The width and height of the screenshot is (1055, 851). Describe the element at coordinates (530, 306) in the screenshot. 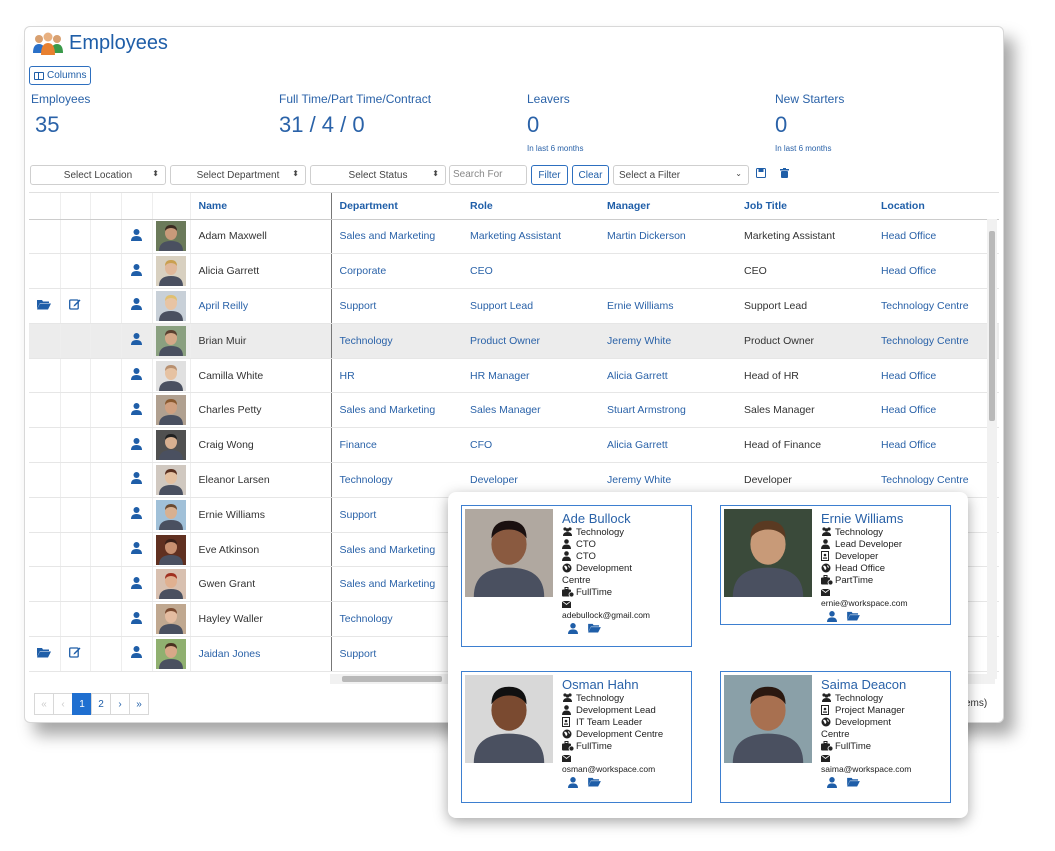

I see `role-link: Support Lead` at that location.